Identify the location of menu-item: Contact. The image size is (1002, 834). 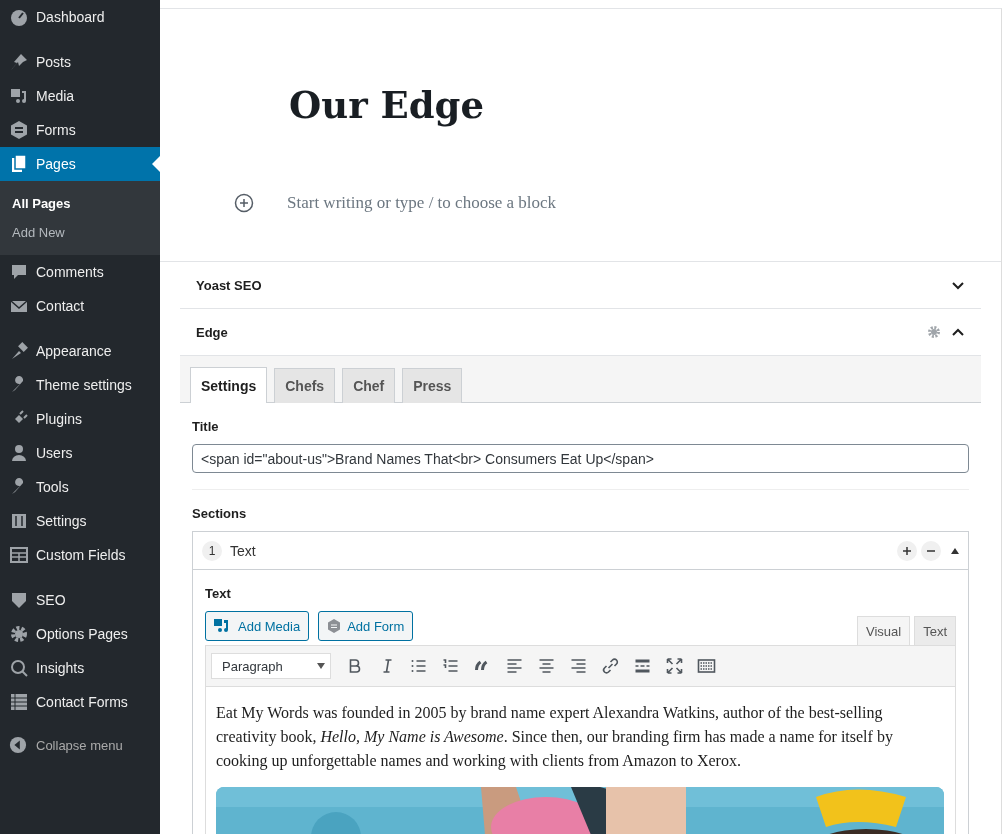
(80, 306).